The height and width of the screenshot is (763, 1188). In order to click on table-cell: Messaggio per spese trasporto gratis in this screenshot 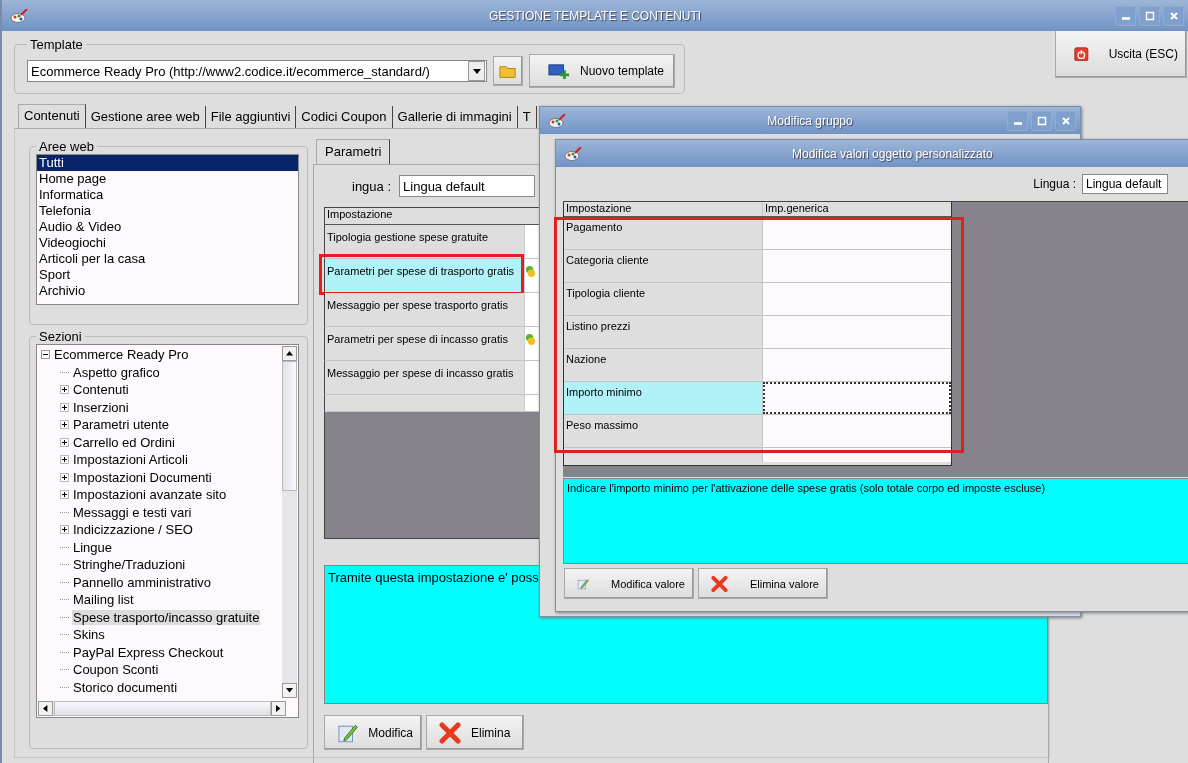, I will do `click(425, 309)`.